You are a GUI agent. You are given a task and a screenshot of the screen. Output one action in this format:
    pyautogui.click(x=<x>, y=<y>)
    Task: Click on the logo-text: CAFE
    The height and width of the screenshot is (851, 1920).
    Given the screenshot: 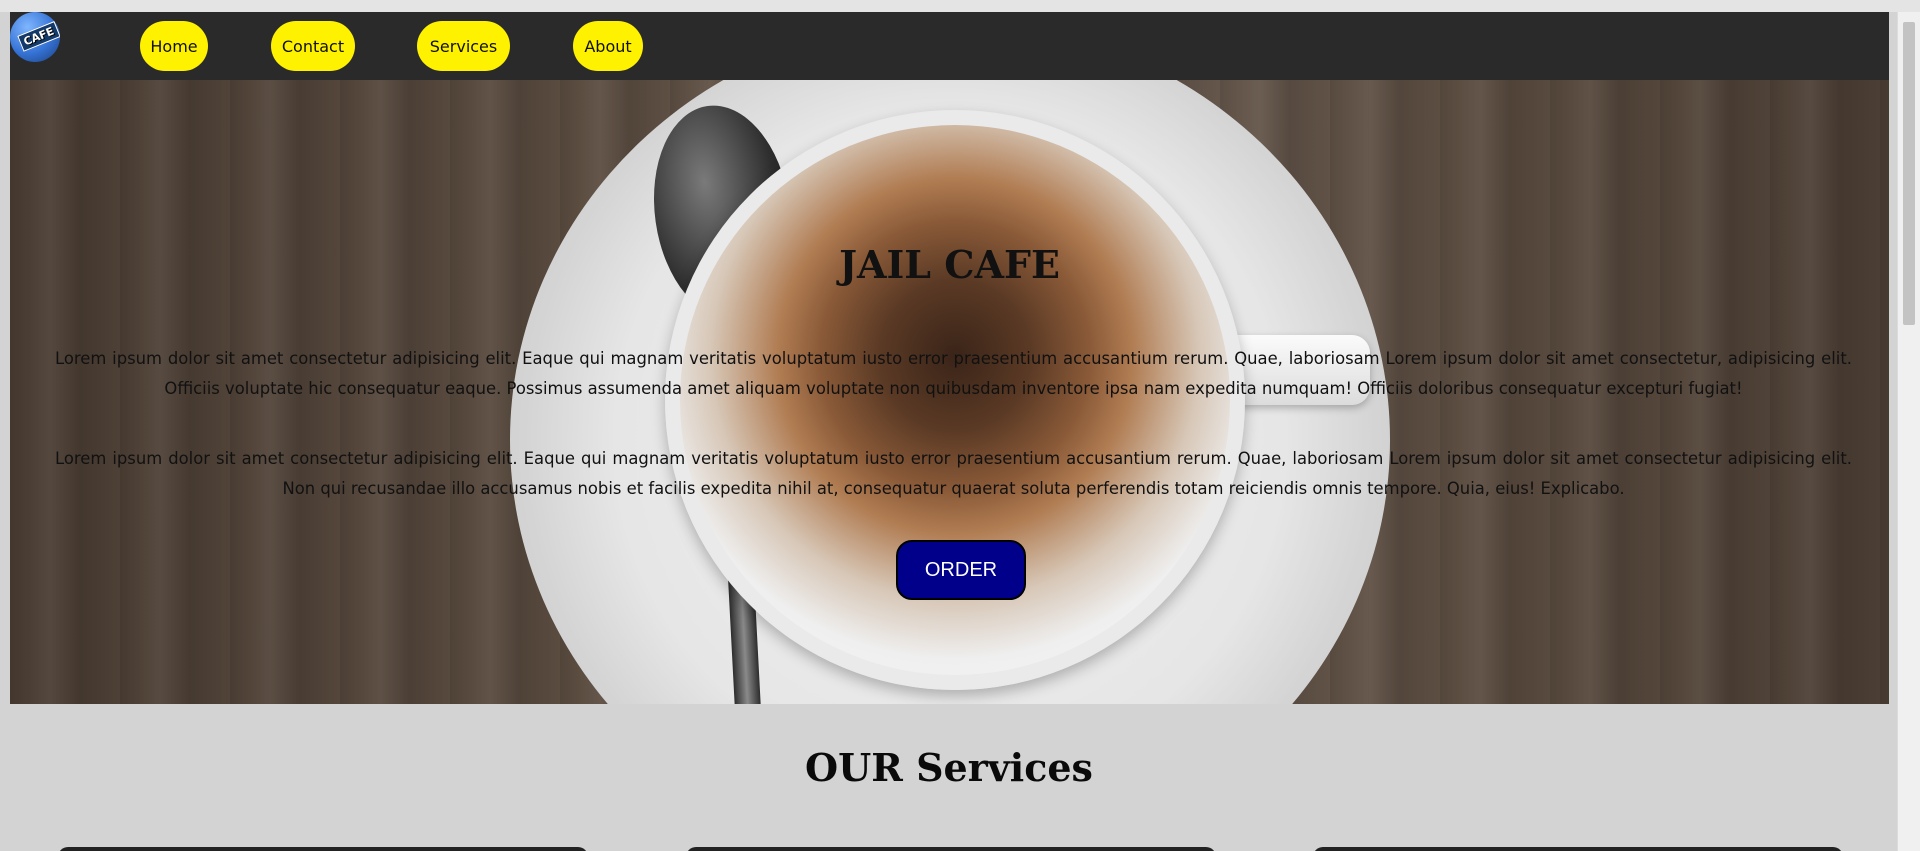 What is the action you would take?
    pyautogui.click(x=38, y=36)
    